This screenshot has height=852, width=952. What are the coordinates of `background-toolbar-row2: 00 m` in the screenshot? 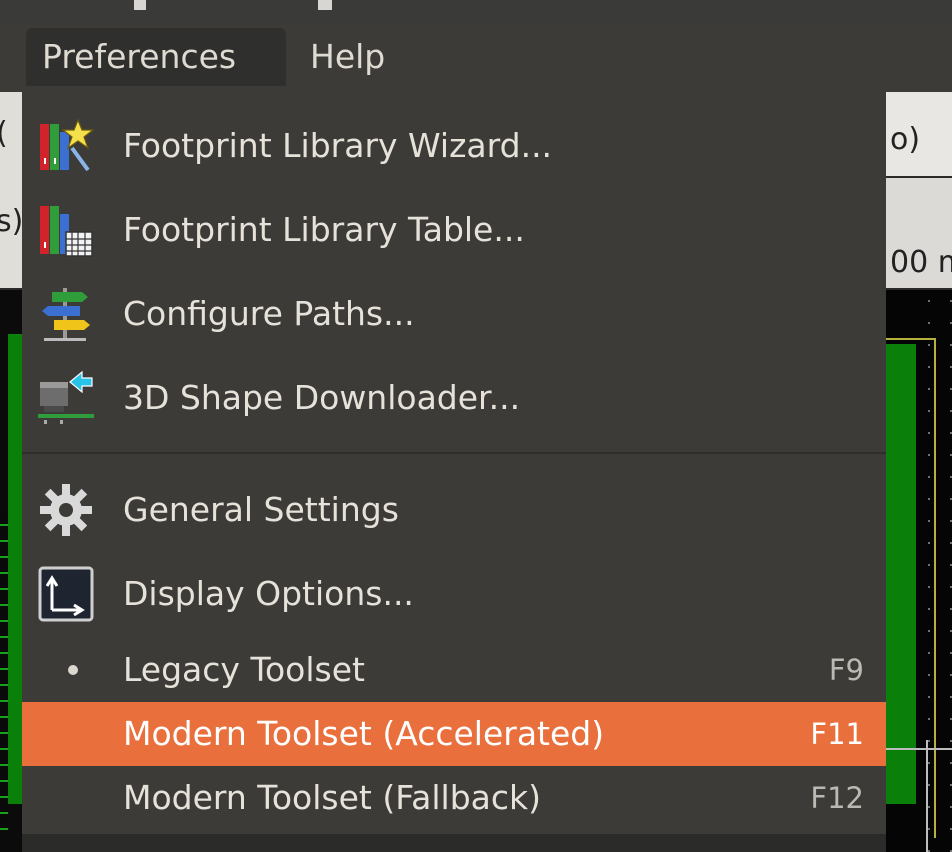 It's located at (919, 233).